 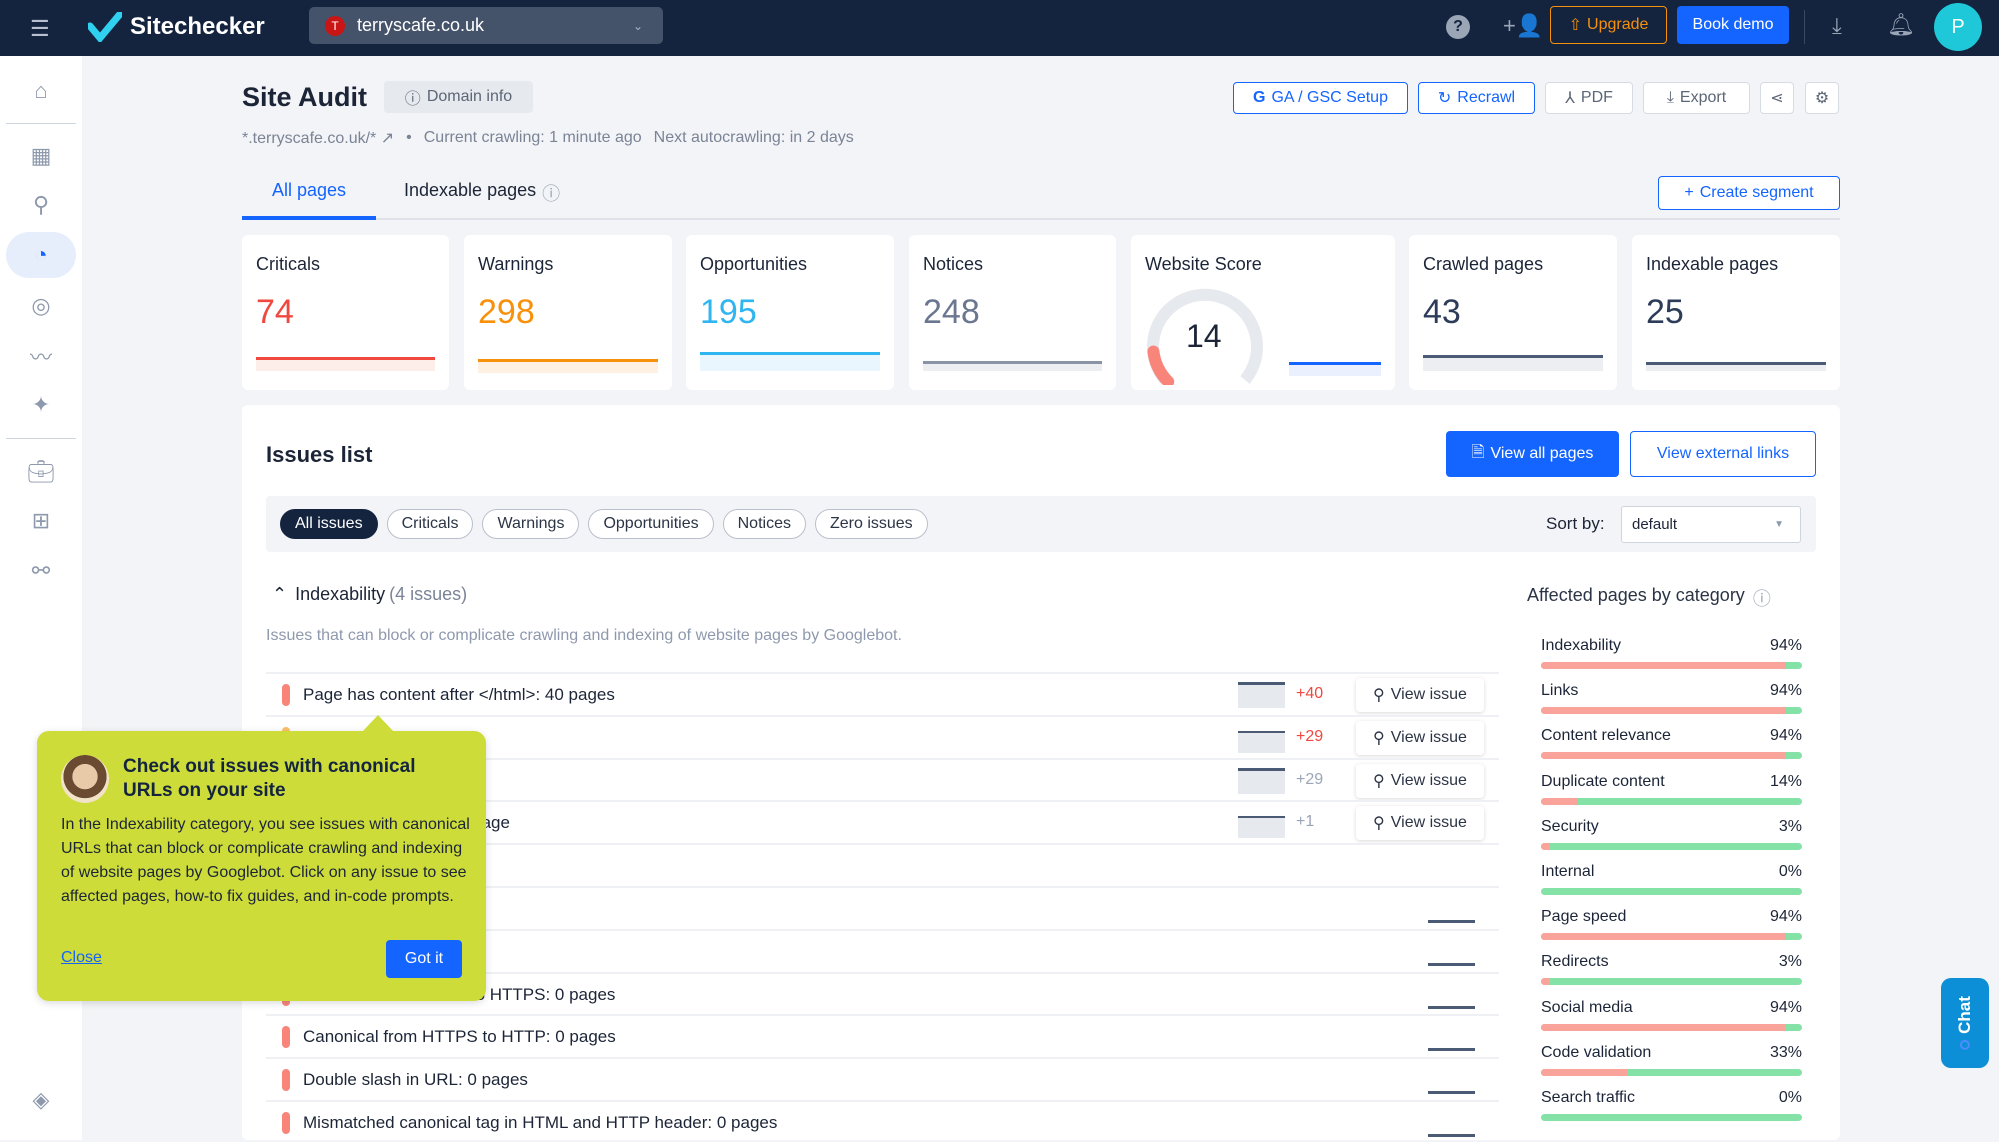 What do you see at coordinates (1671, 795) in the screenshot?
I see `category-duplicate-content: Duplicate content 14%` at bounding box center [1671, 795].